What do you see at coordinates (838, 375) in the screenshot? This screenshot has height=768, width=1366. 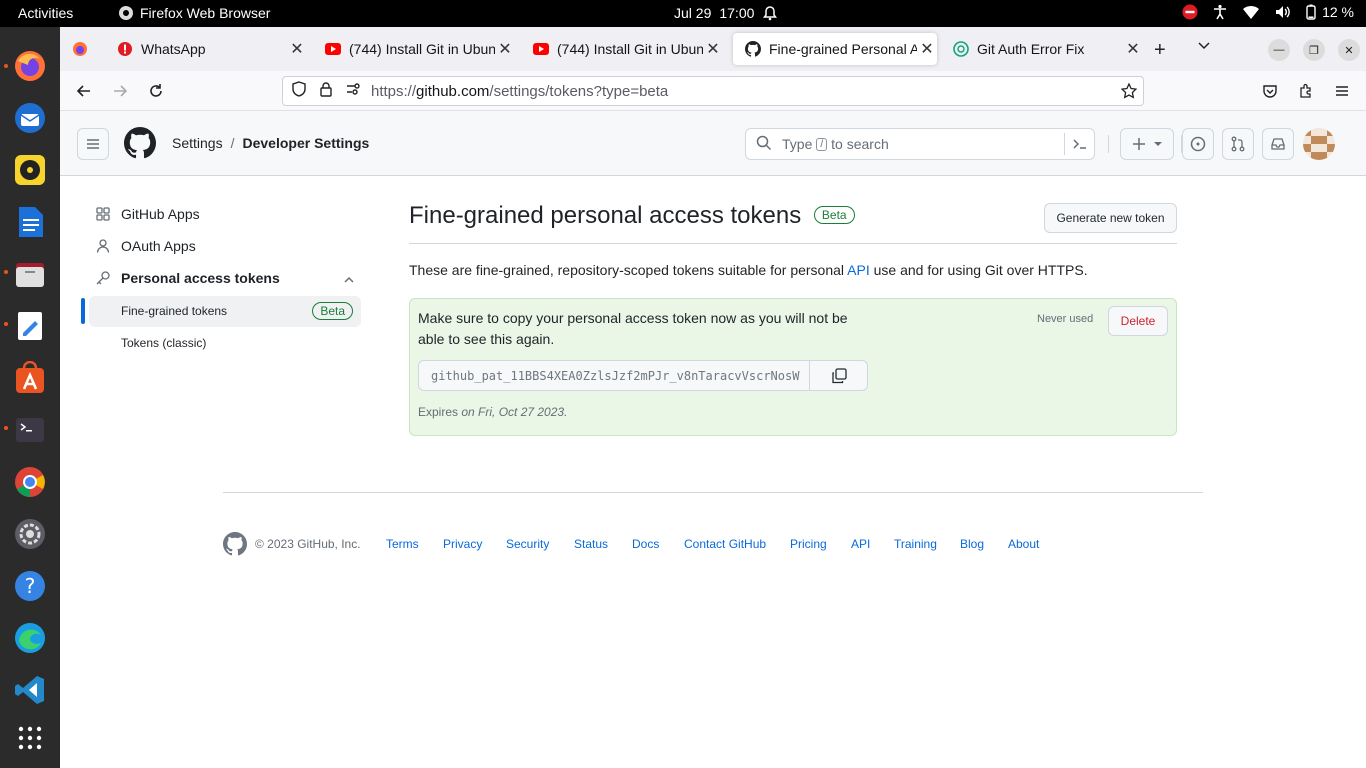 I see `copy-icon` at bounding box center [838, 375].